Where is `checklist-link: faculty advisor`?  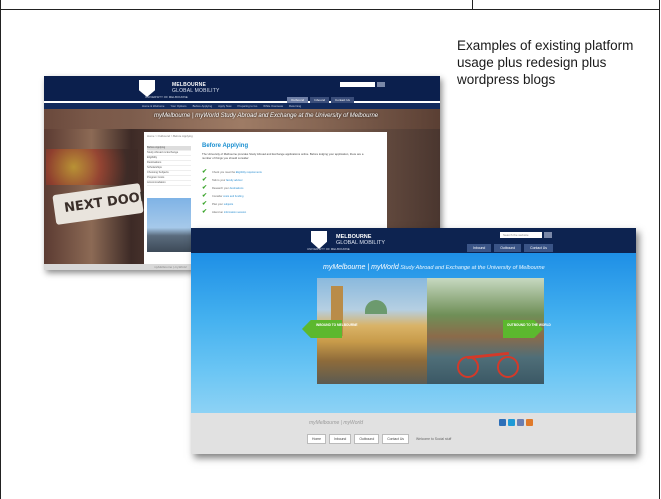
checklist-link: faculty advisor is located at coordinates (234, 180).